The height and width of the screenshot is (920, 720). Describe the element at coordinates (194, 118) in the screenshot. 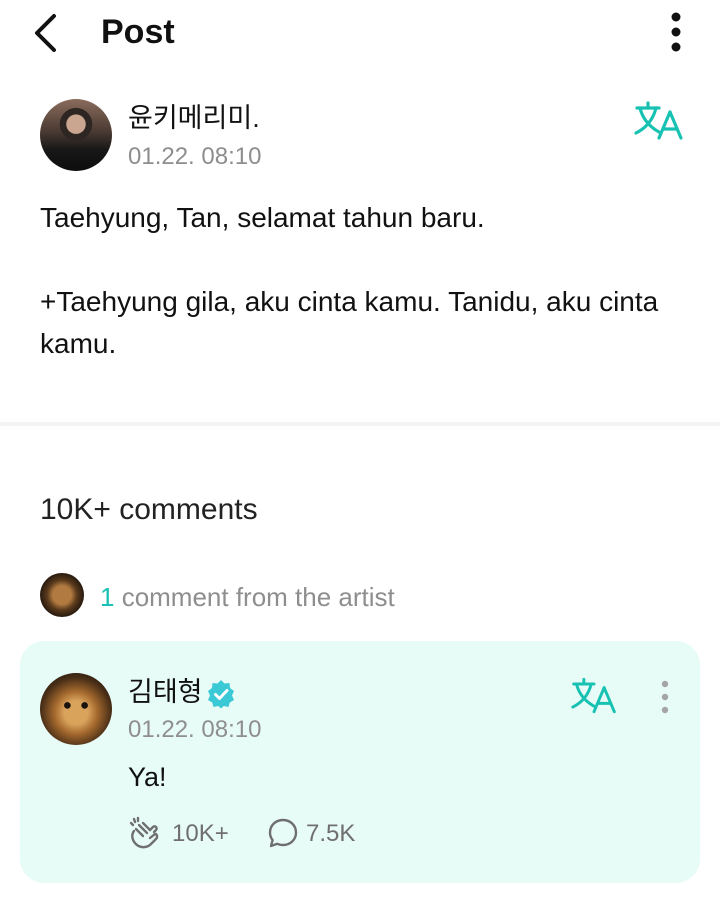

I see `post-author-name: 윤키메리미.` at that location.